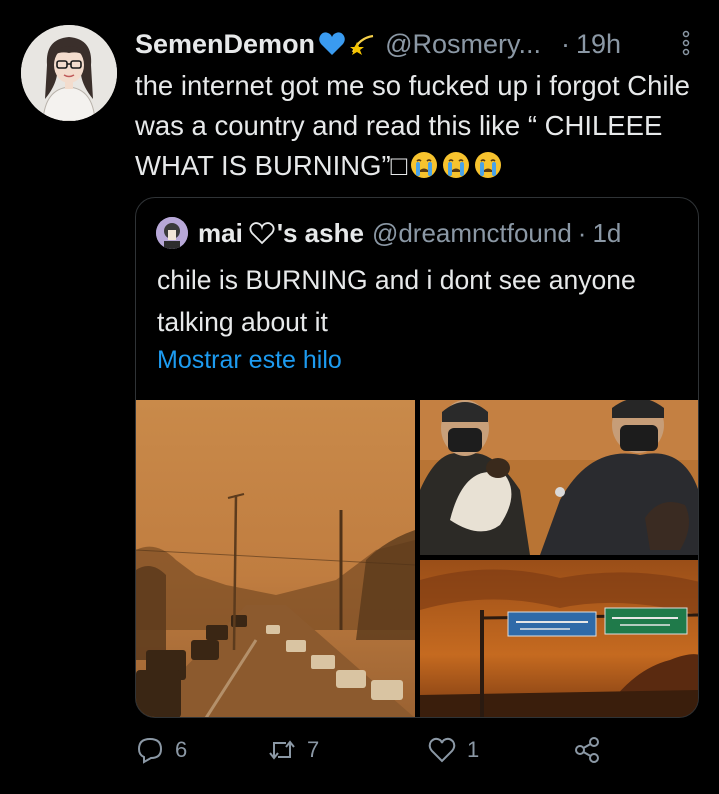 This screenshot has width=719, height=794. I want to click on more-options-icon, so click(686, 43).